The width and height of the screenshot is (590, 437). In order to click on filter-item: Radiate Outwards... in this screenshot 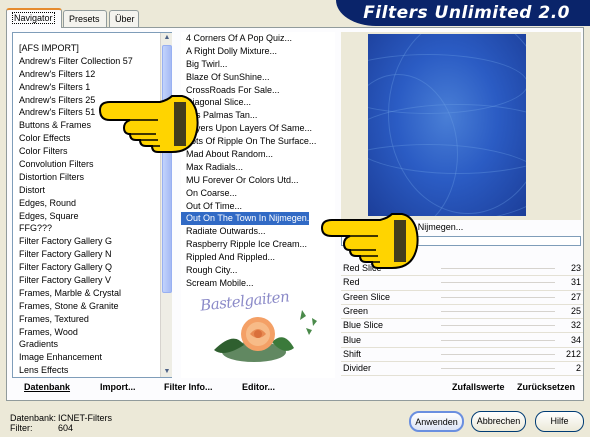, I will do `click(258, 231)`.